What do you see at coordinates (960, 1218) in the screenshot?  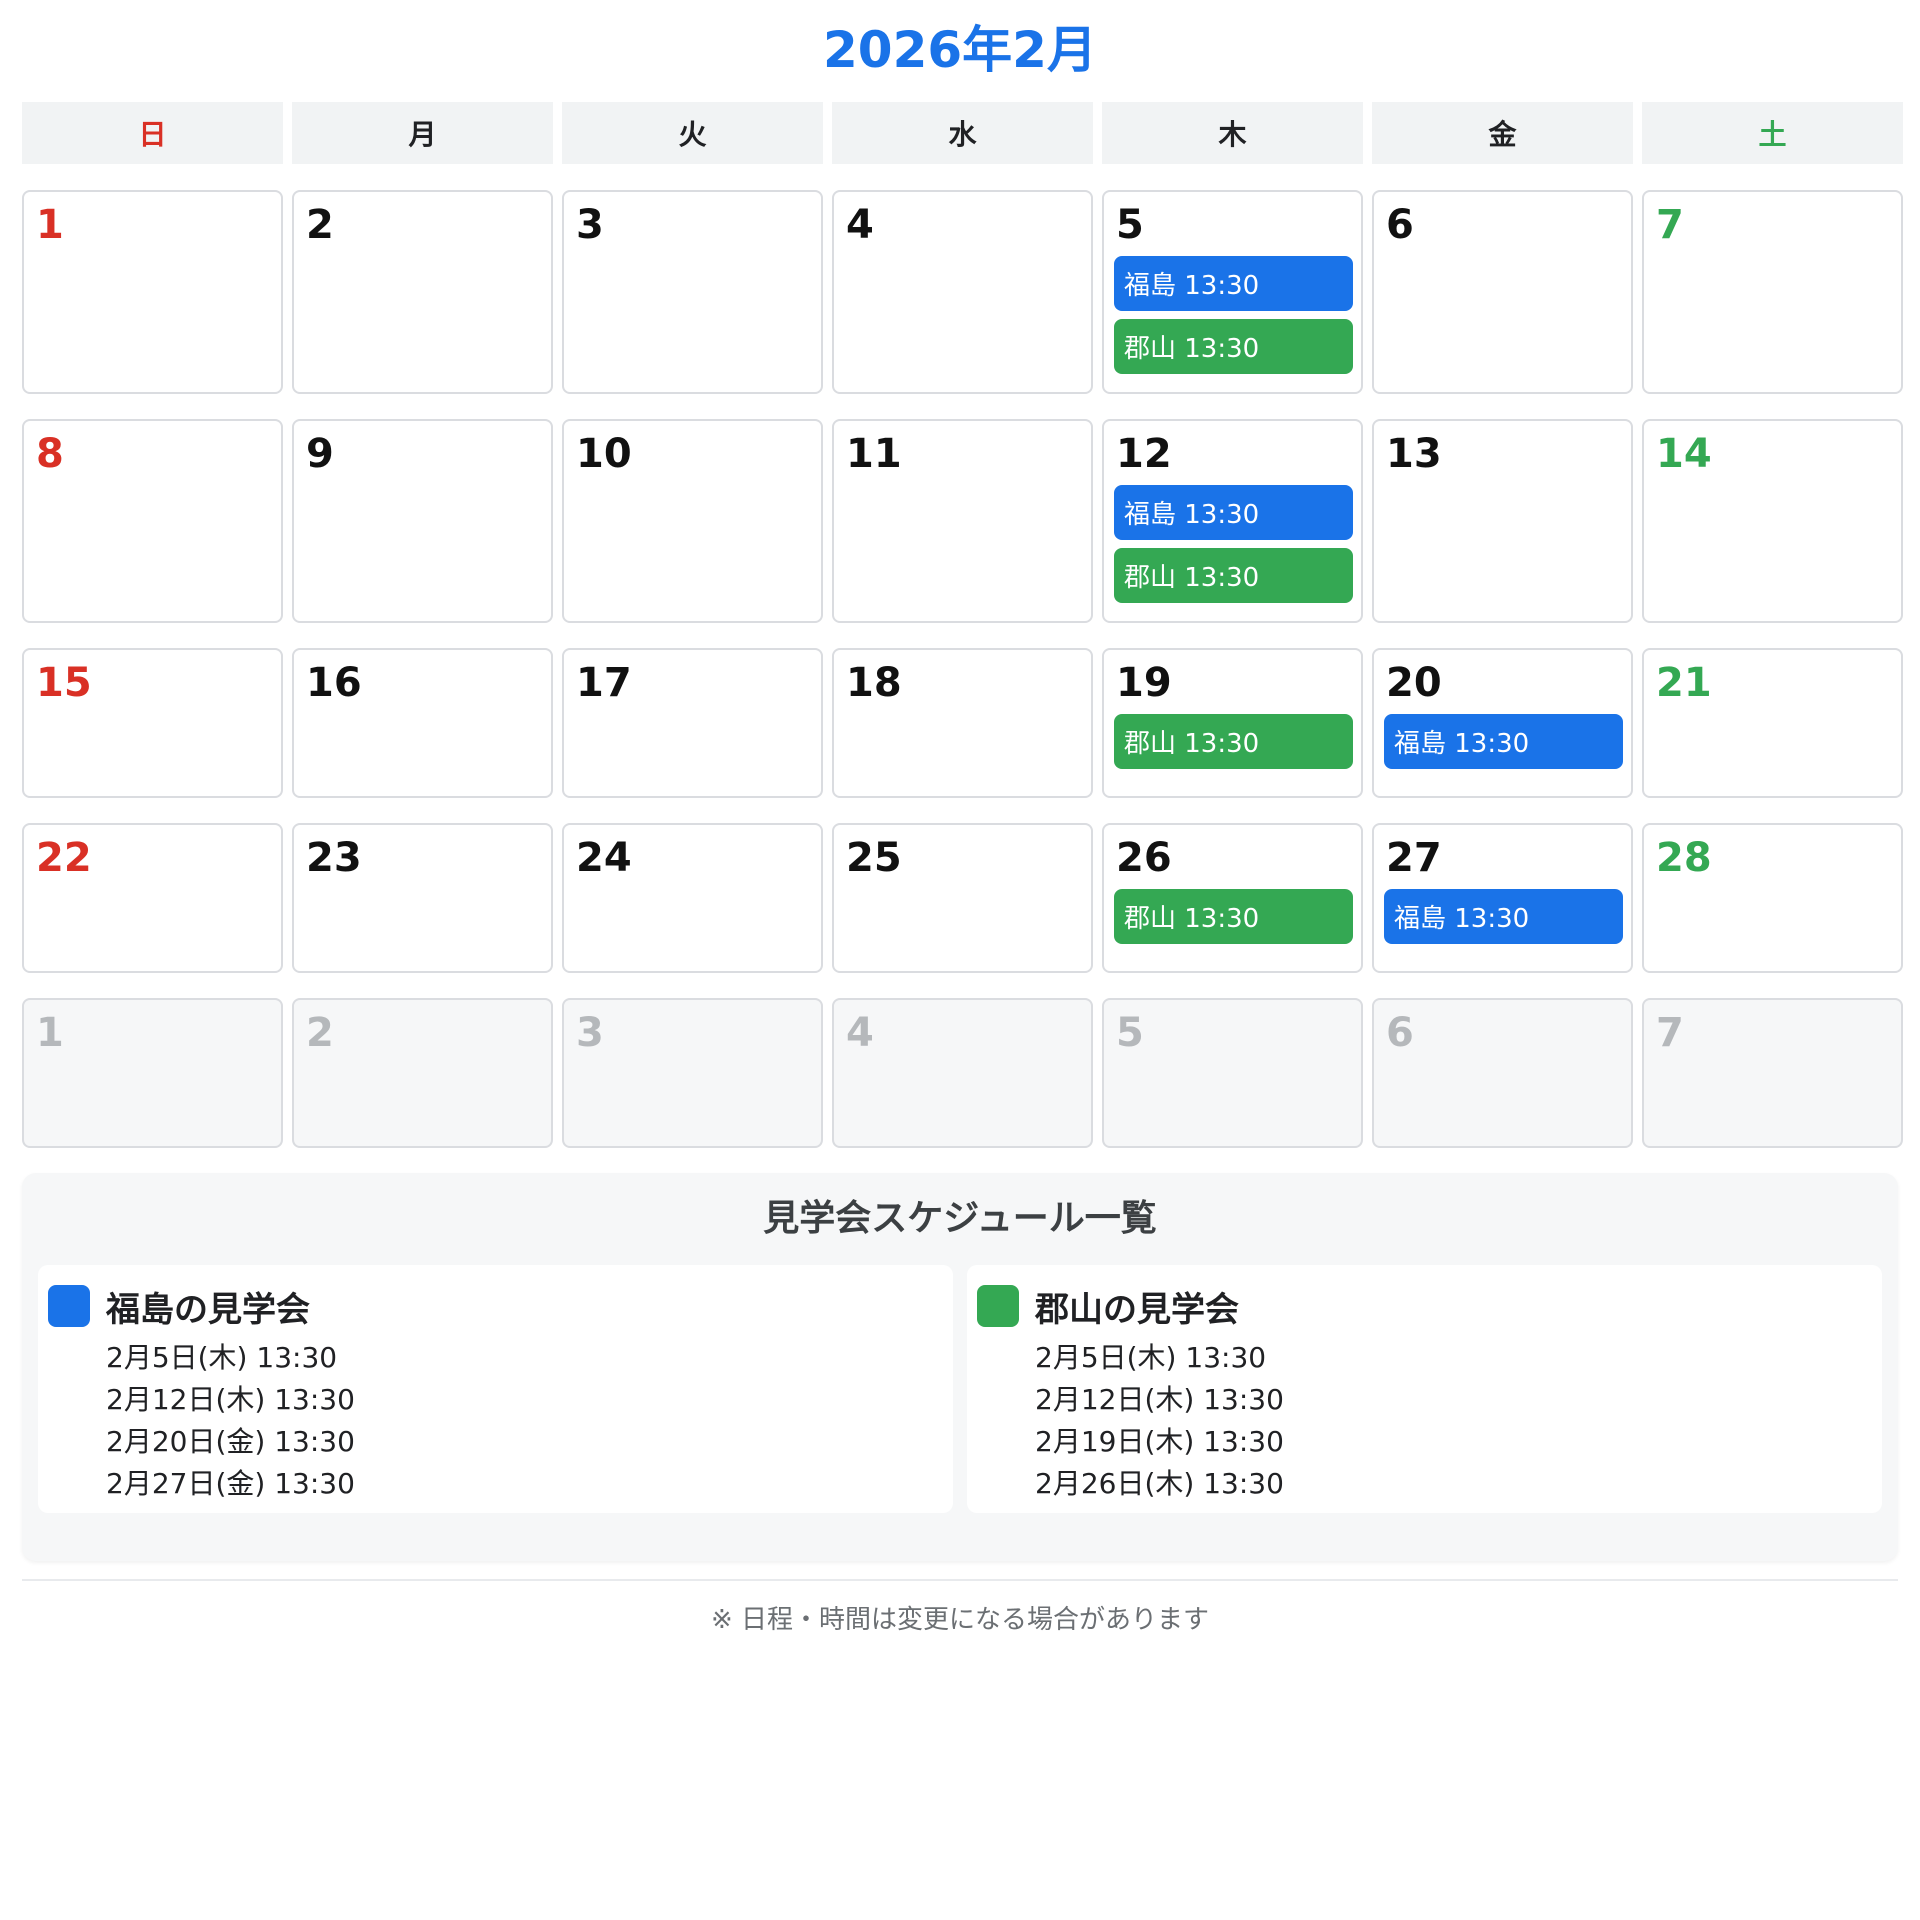 I see `summary-title: 見学会スケジュール一覧` at bounding box center [960, 1218].